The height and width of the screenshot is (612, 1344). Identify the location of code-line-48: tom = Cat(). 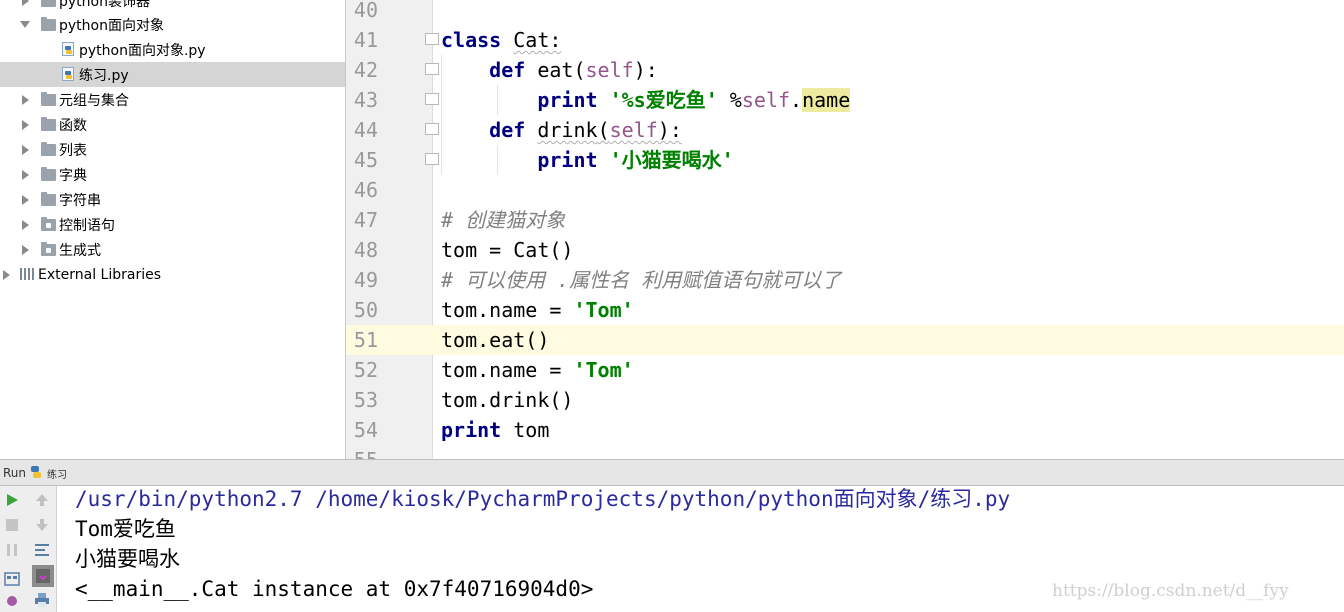
(507, 250).